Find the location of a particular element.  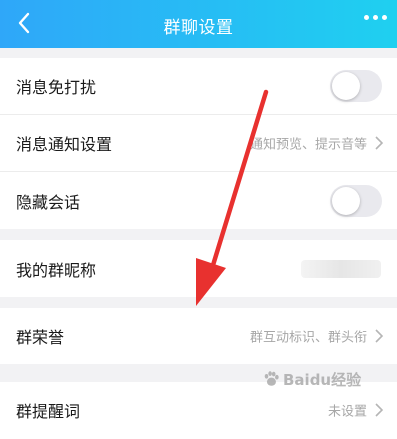

row-label: 消息免打扰 is located at coordinates (56, 87).